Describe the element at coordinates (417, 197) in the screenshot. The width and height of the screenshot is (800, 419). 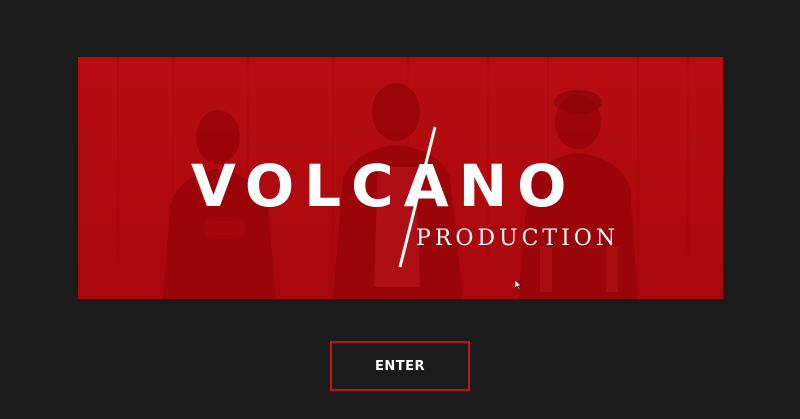
I see `logo-slash-mark` at that location.